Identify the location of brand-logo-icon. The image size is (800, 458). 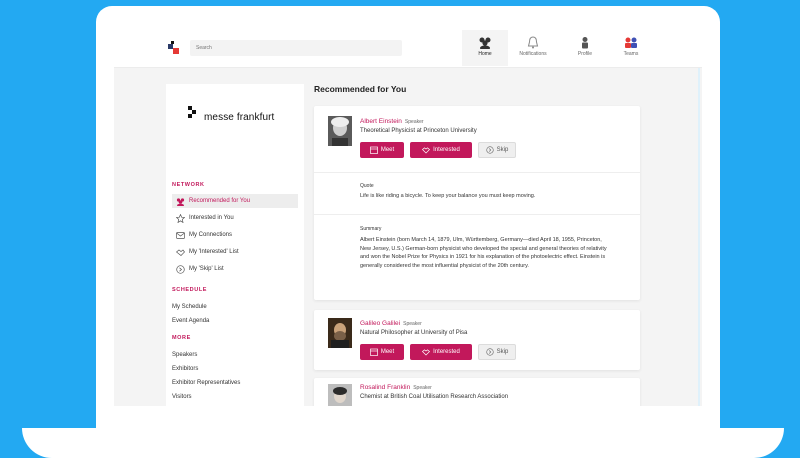
(192, 112).